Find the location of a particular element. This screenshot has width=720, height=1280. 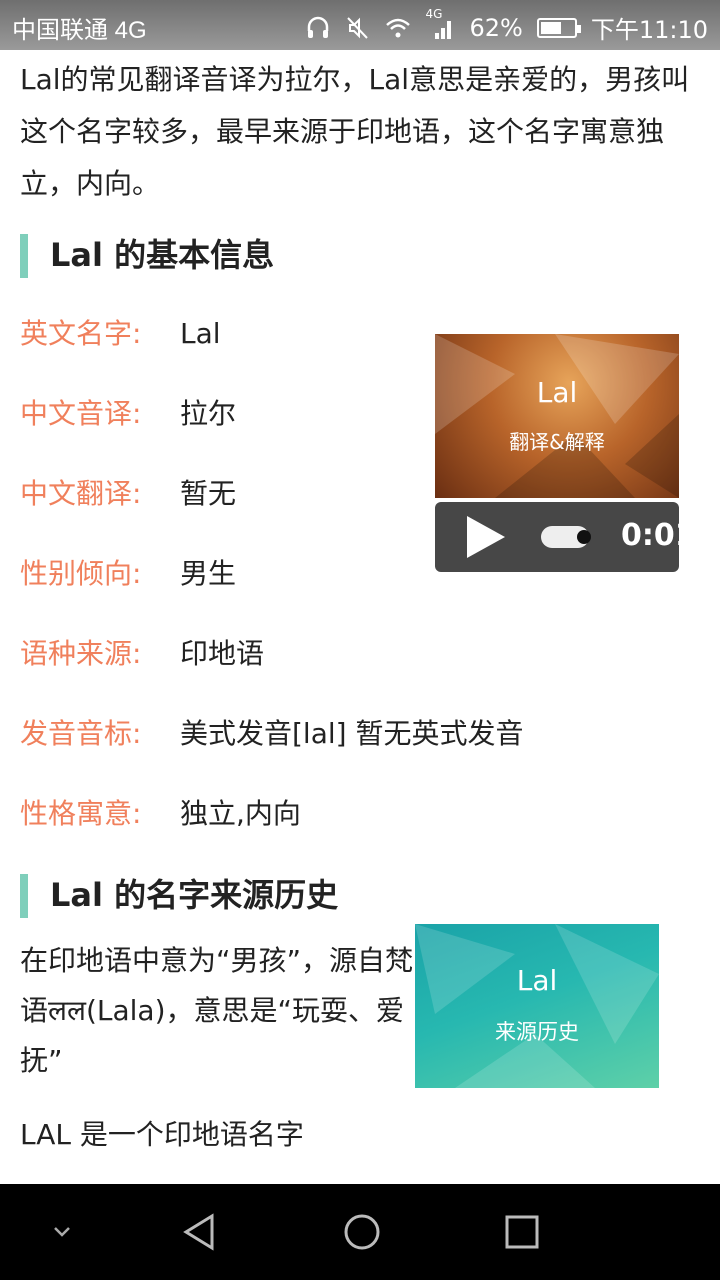

origin-card: Lal 来源历史 is located at coordinates (537, 1006).